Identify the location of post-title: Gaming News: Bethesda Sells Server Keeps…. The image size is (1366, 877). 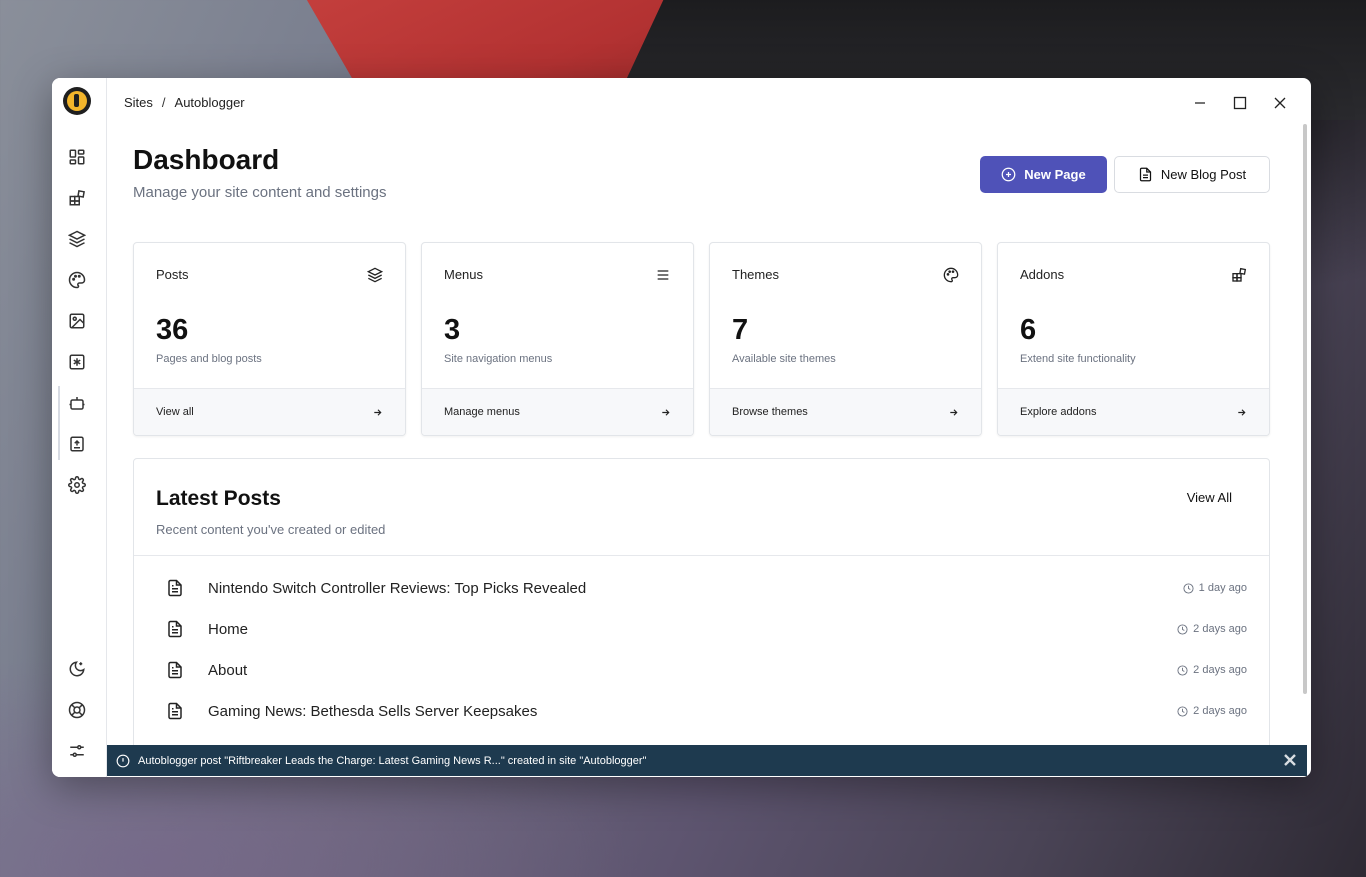
(373, 711).